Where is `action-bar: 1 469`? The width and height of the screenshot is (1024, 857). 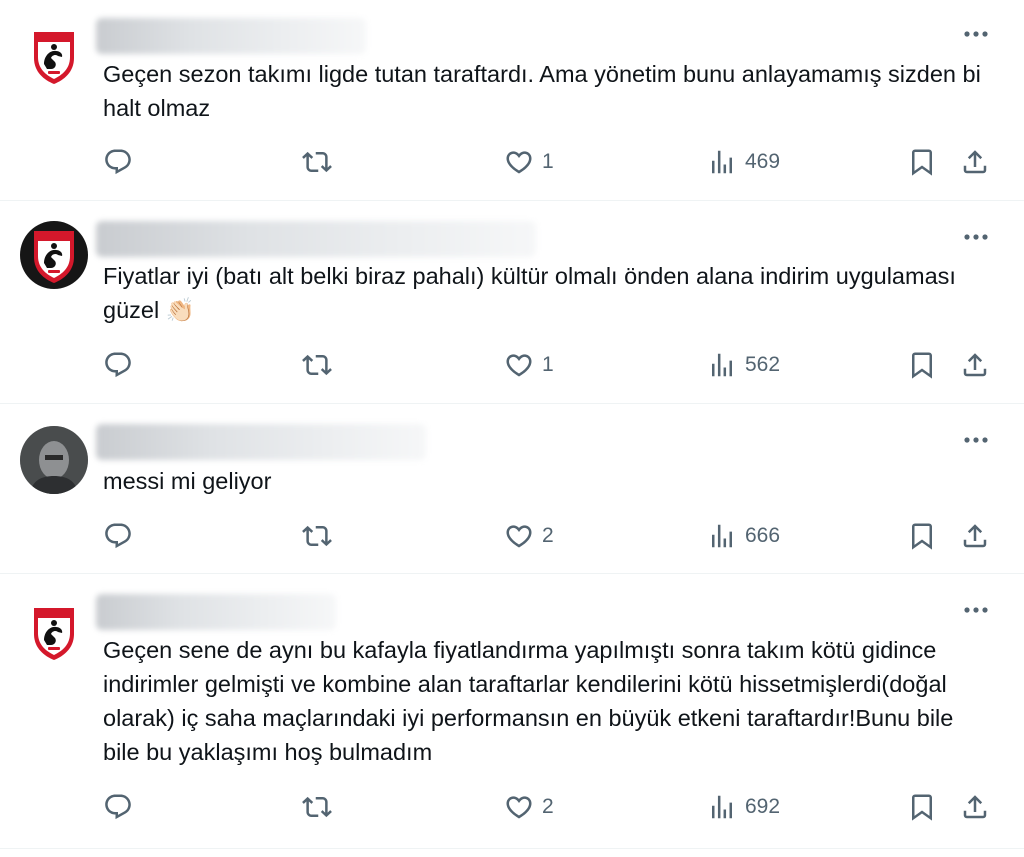 action-bar: 1 469 is located at coordinates (512, 162).